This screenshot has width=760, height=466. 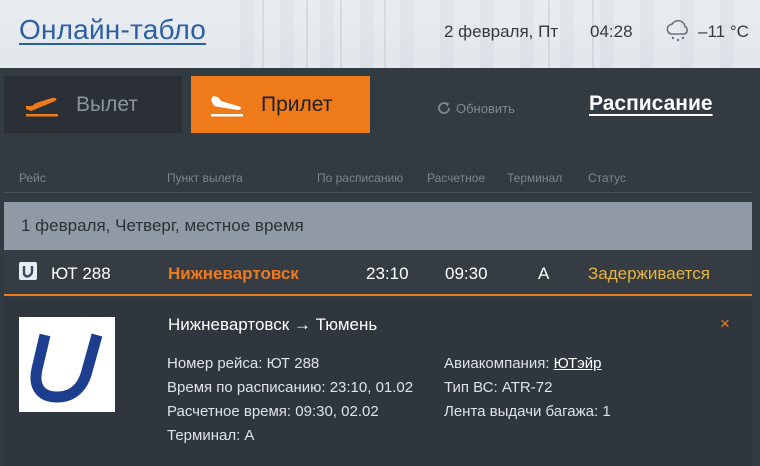 I want to click on schedule-link: Расписание, so click(x=651, y=104).